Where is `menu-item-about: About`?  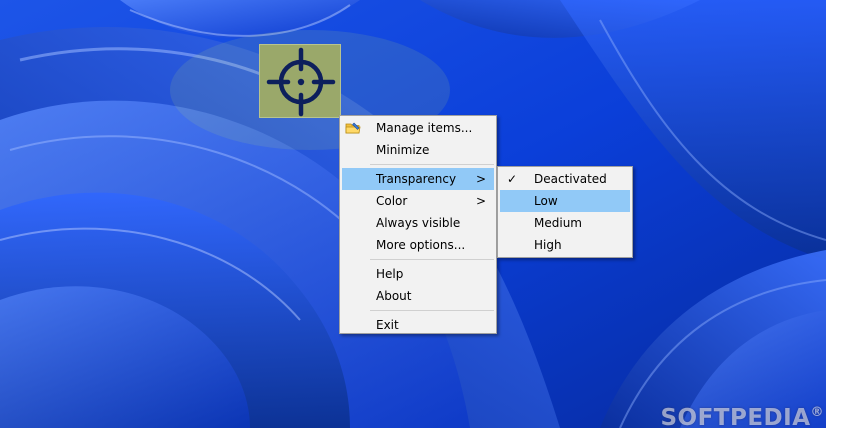 menu-item-about: About is located at coordinates (418, 296).